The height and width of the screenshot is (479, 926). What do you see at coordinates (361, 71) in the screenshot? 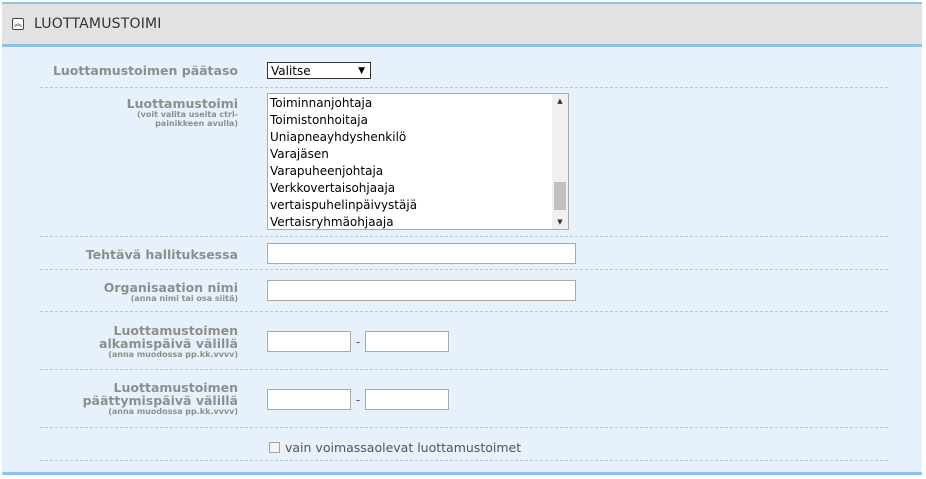
I see `dropdown-arrow-icon: ▼` at bounding box center [361, 71].